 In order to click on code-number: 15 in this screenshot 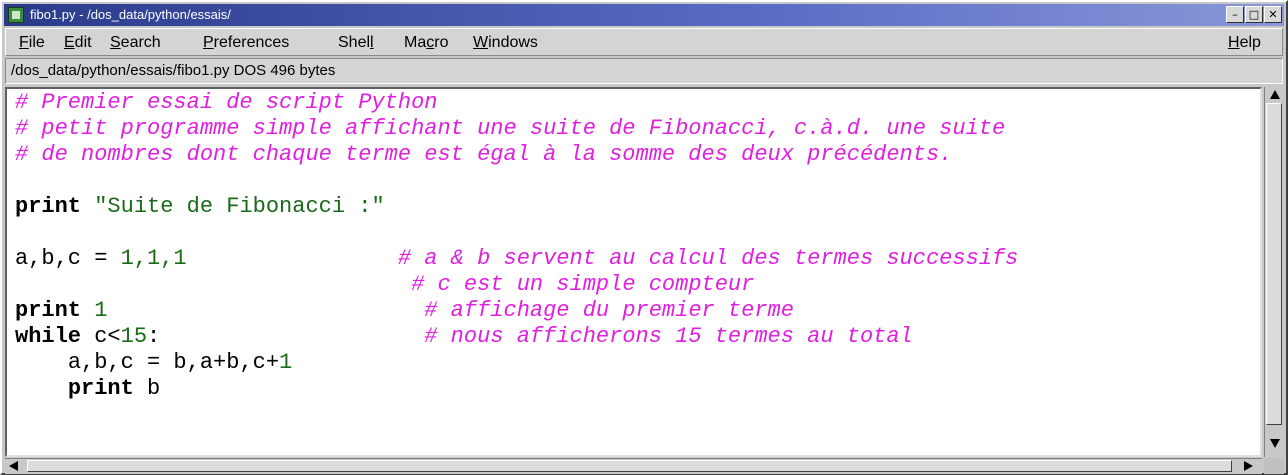, I will do `click(134, 336)`.